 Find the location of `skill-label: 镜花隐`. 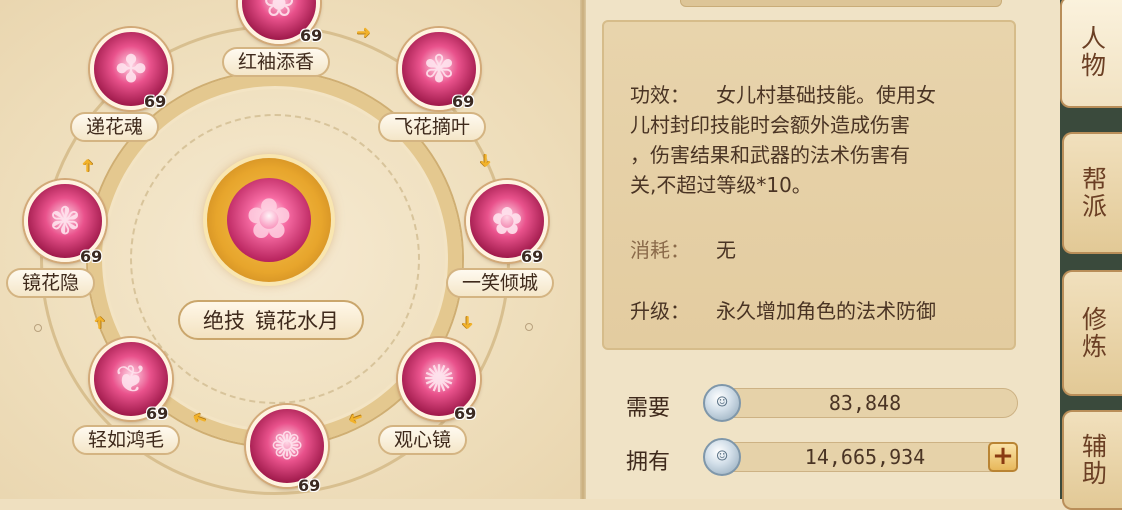

skill-label: 镜花隐 is located at coordinates (51, 283).